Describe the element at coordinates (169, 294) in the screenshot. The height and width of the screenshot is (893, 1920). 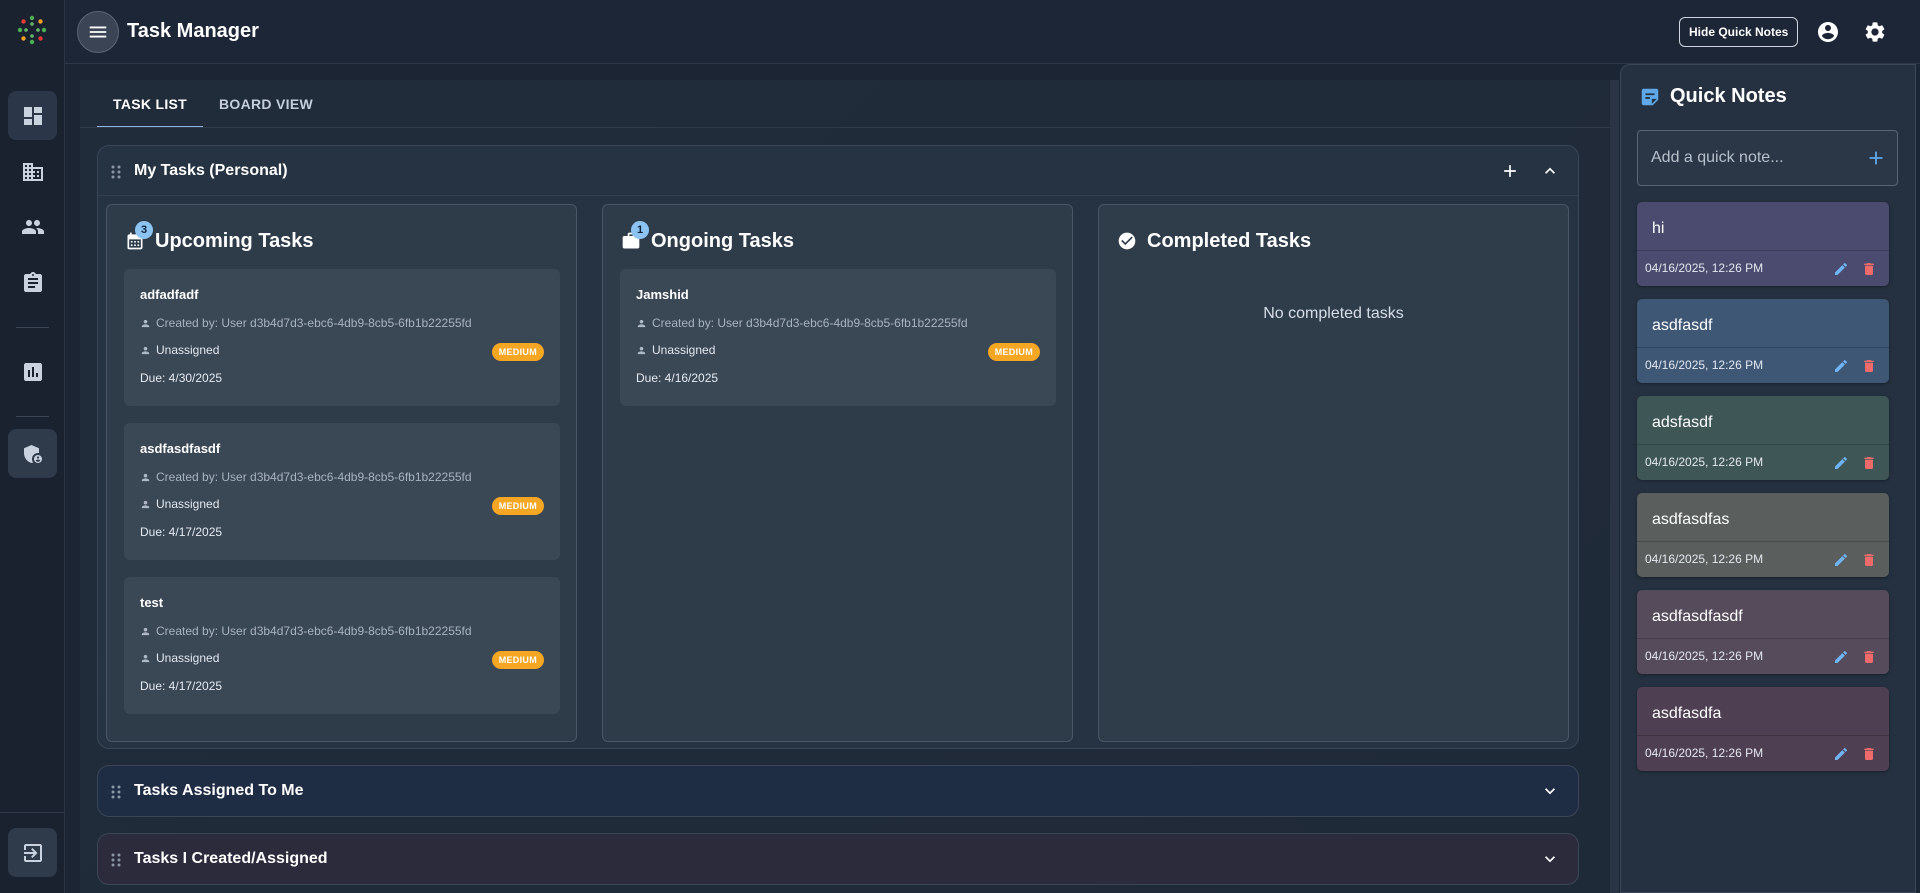
I see `task-title: adfadfadf` at that location.